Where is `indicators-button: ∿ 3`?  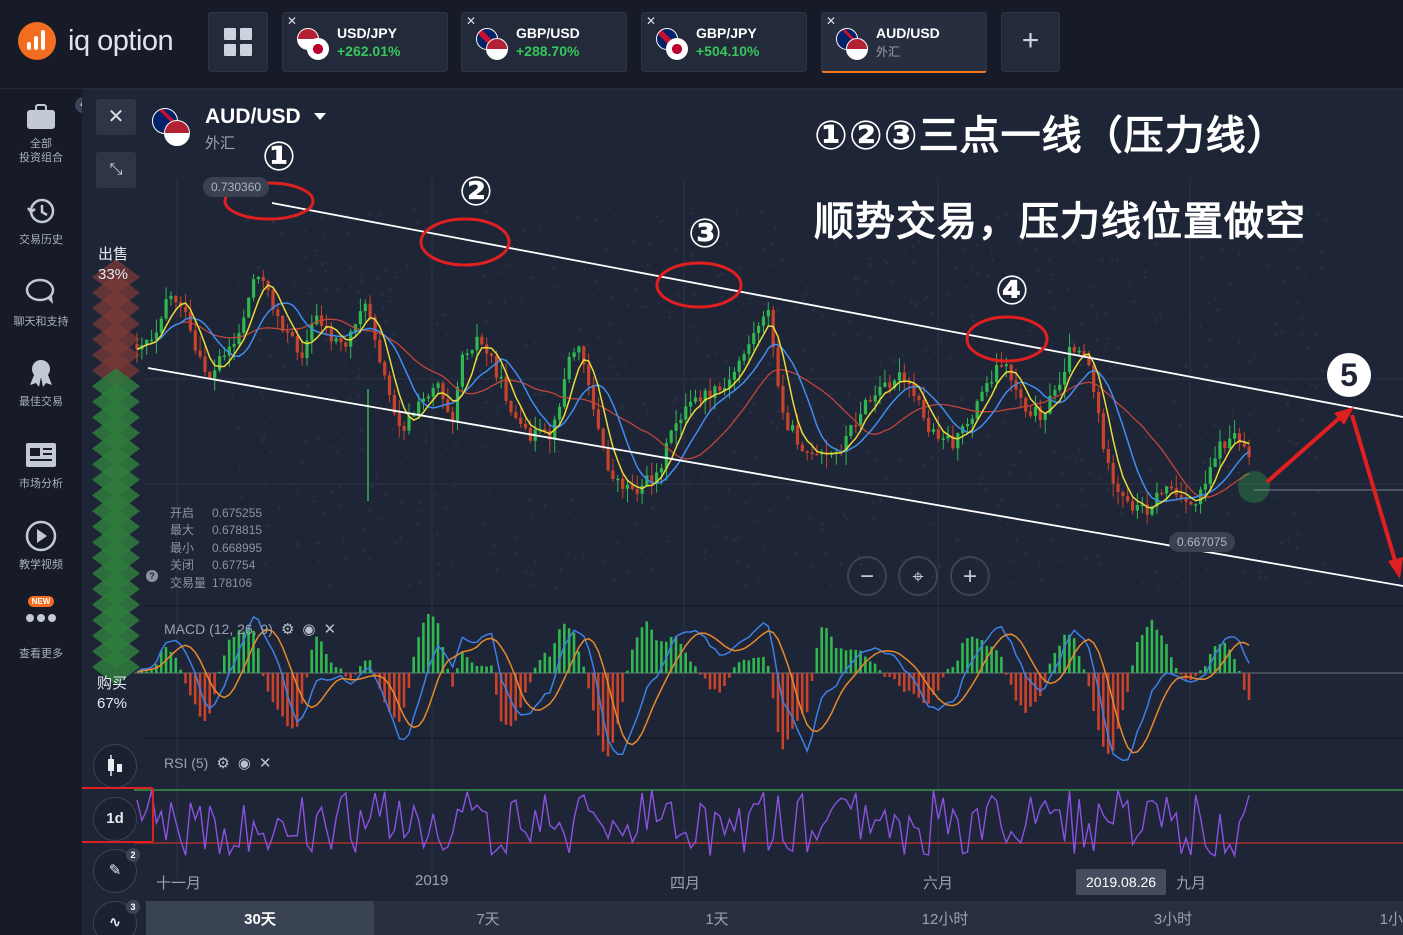
indicators-button: ∿ 3 is located at coordinates (116, 917).